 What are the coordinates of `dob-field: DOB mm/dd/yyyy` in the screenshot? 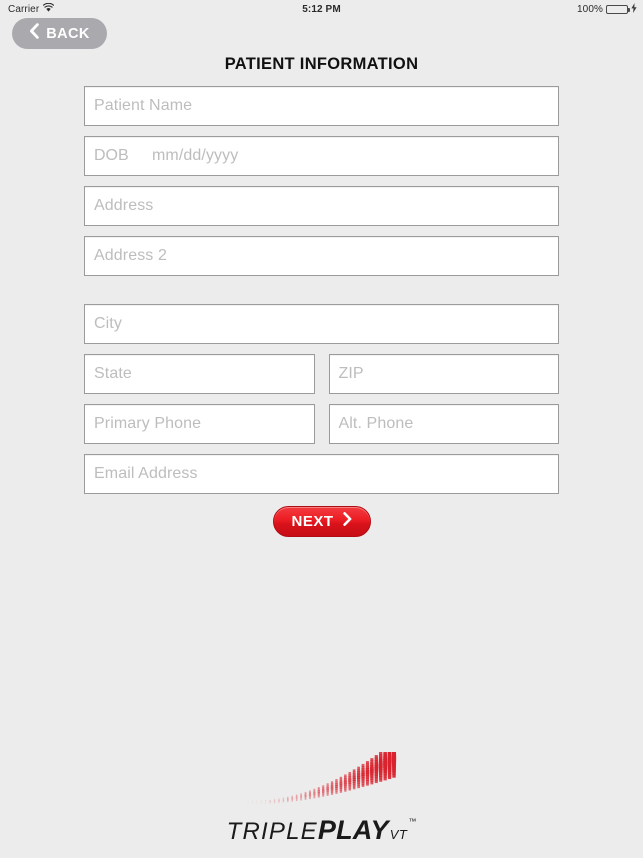 It's located at (321, 156).